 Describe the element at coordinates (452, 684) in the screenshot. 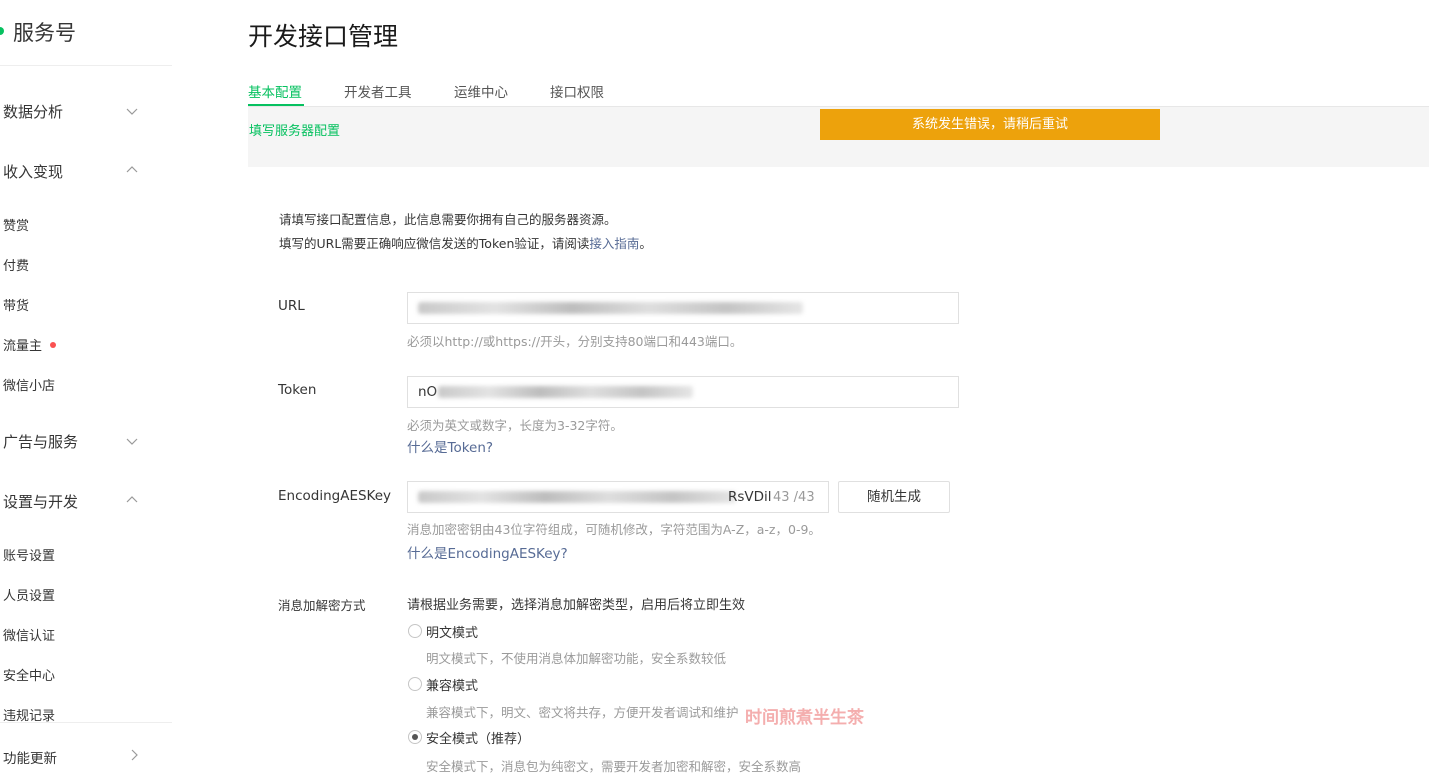

I see `radio-compatible-label: 兼容模式` at that location.